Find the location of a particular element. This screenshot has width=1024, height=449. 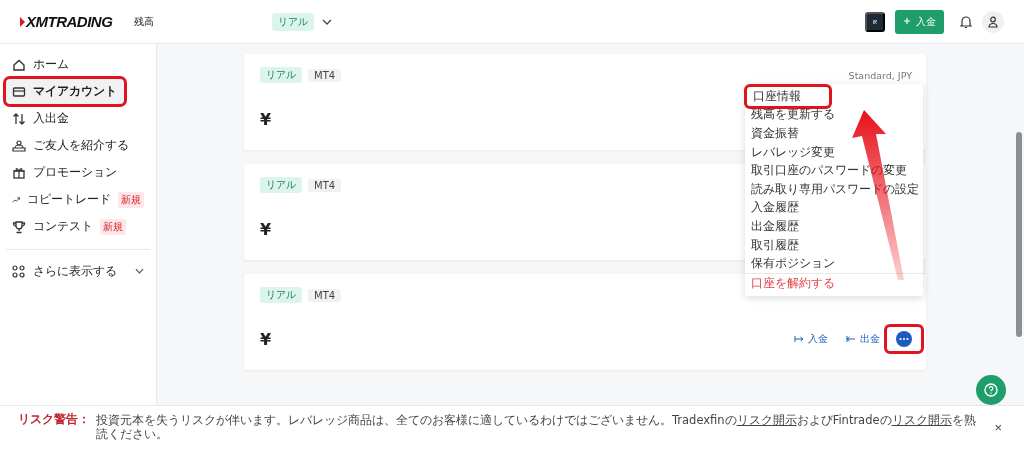

sidebar-item: プロモーション is located at coordinates (78, 172).